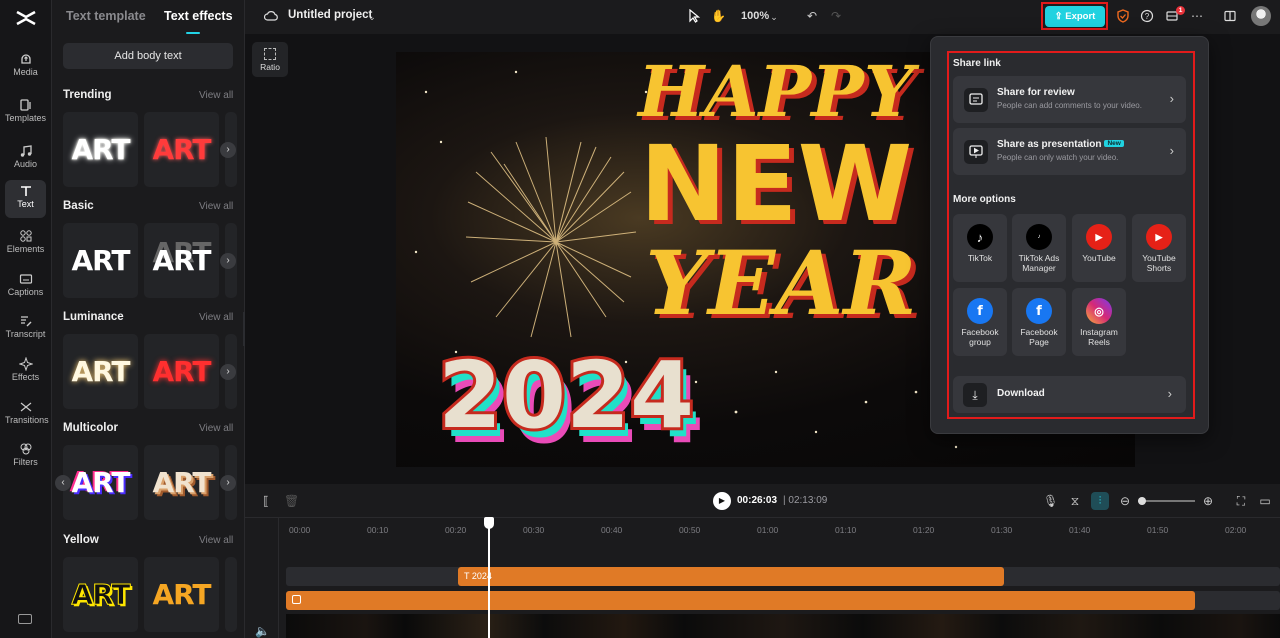  What do you see at coordinates (1236, 530) in the screenshot?
I see `time-tick: 02:00` at bounding box center [1236, 530].